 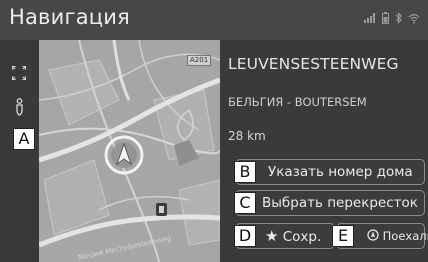 What do you see at coordinates (373, 235) in the screenshot?
I see `start-guidance-icon` at bounding box center [373, 235].